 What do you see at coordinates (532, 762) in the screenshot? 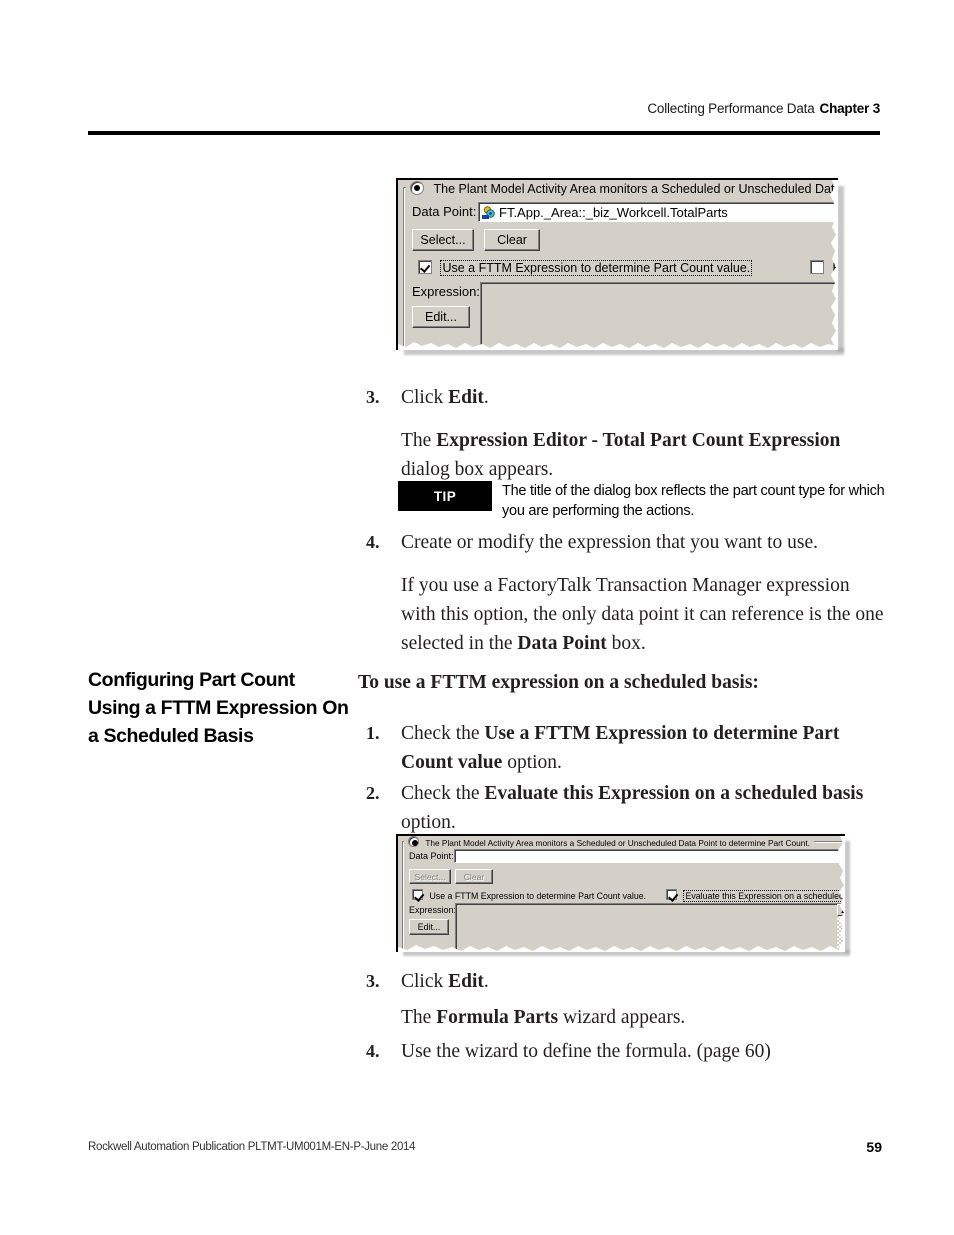
I see `step-1-text-post: option.` at bounding box center [532, 762].